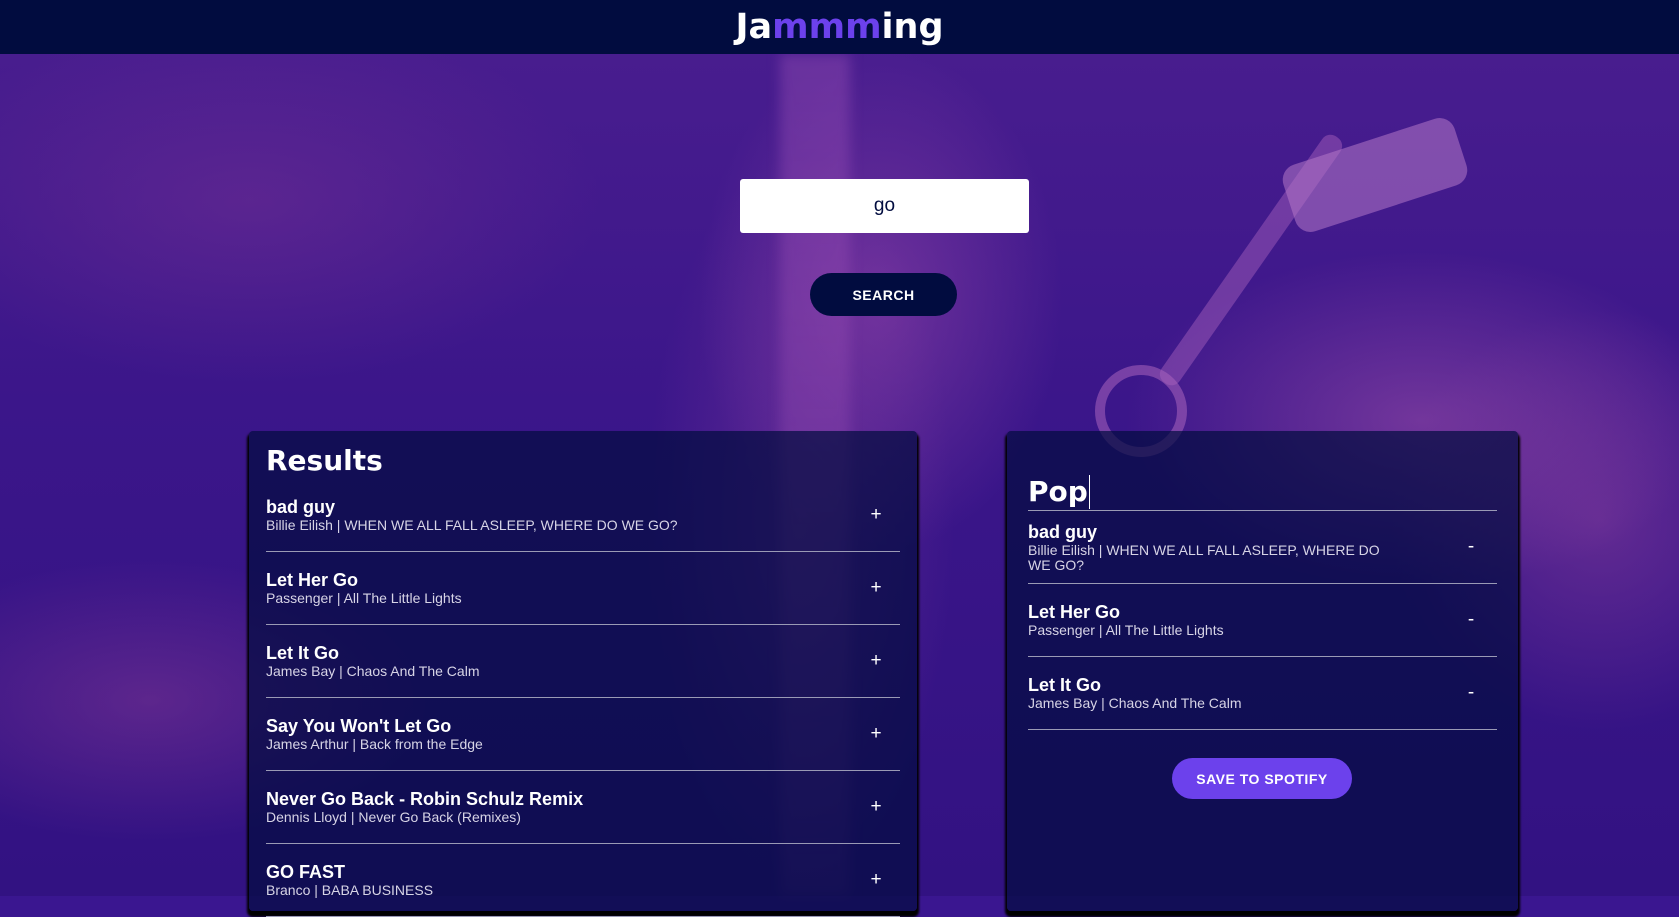 The height and width of the screenshot is (917, 1679). Describe the element at coordinates (306, 872) in the screenshot. I see `track-name: GO FAST` at that location.